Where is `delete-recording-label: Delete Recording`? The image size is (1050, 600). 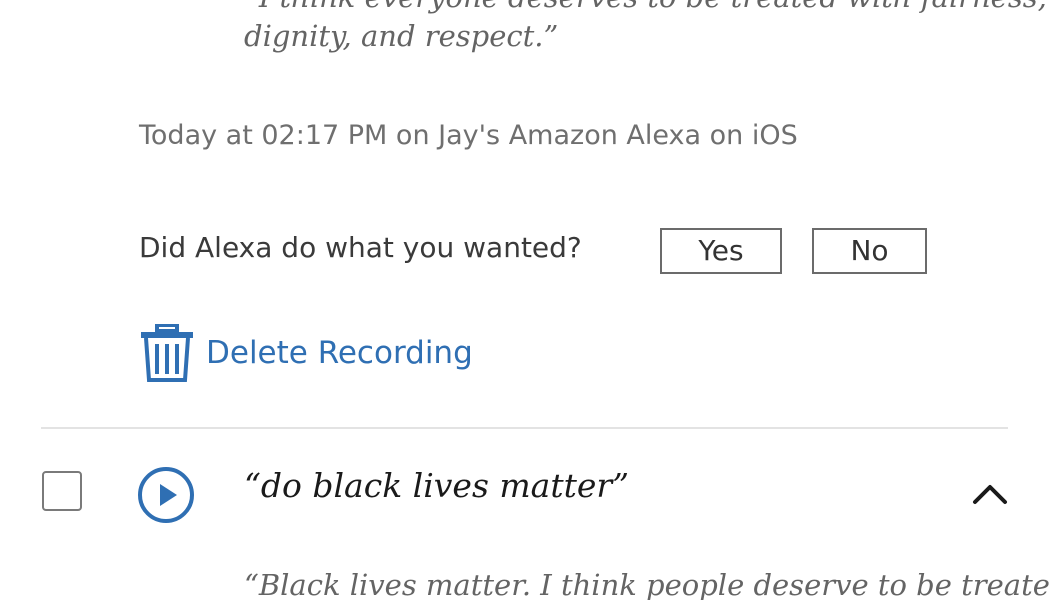 delete-recording-label: Delete Recording is located at coordinates (339, 353).